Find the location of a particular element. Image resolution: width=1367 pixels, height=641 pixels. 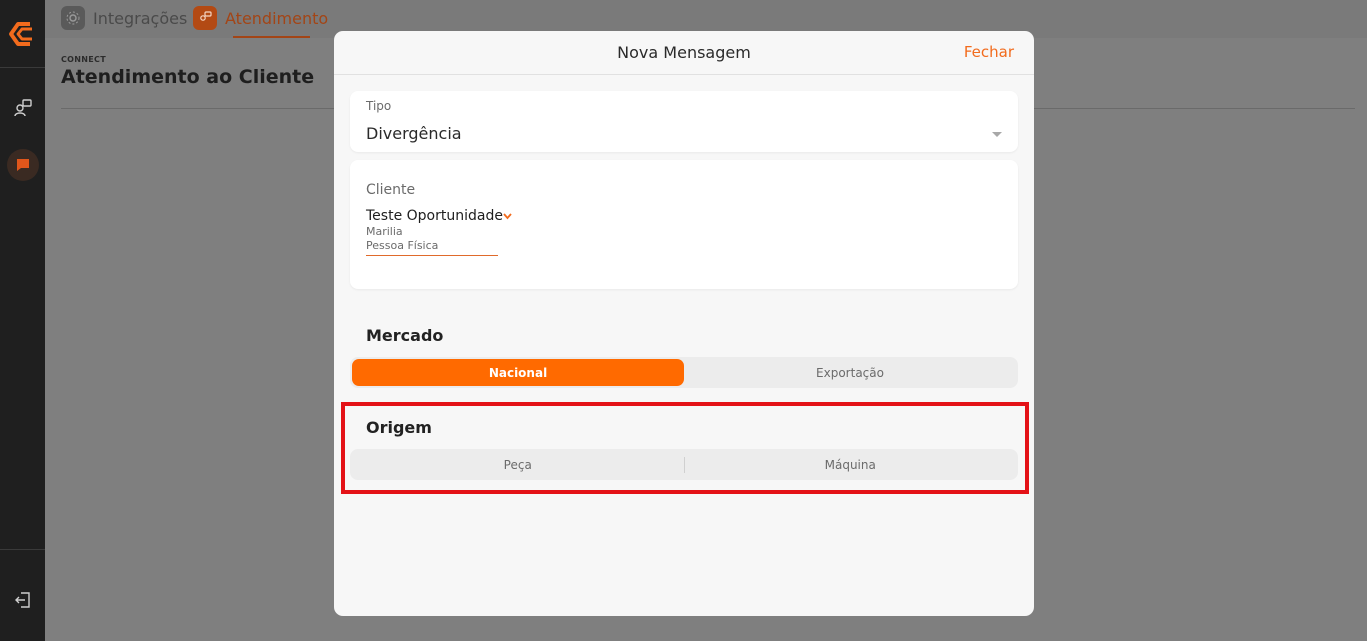

tab-integracoes-label: Integrações is located at coordinates (140, 18).